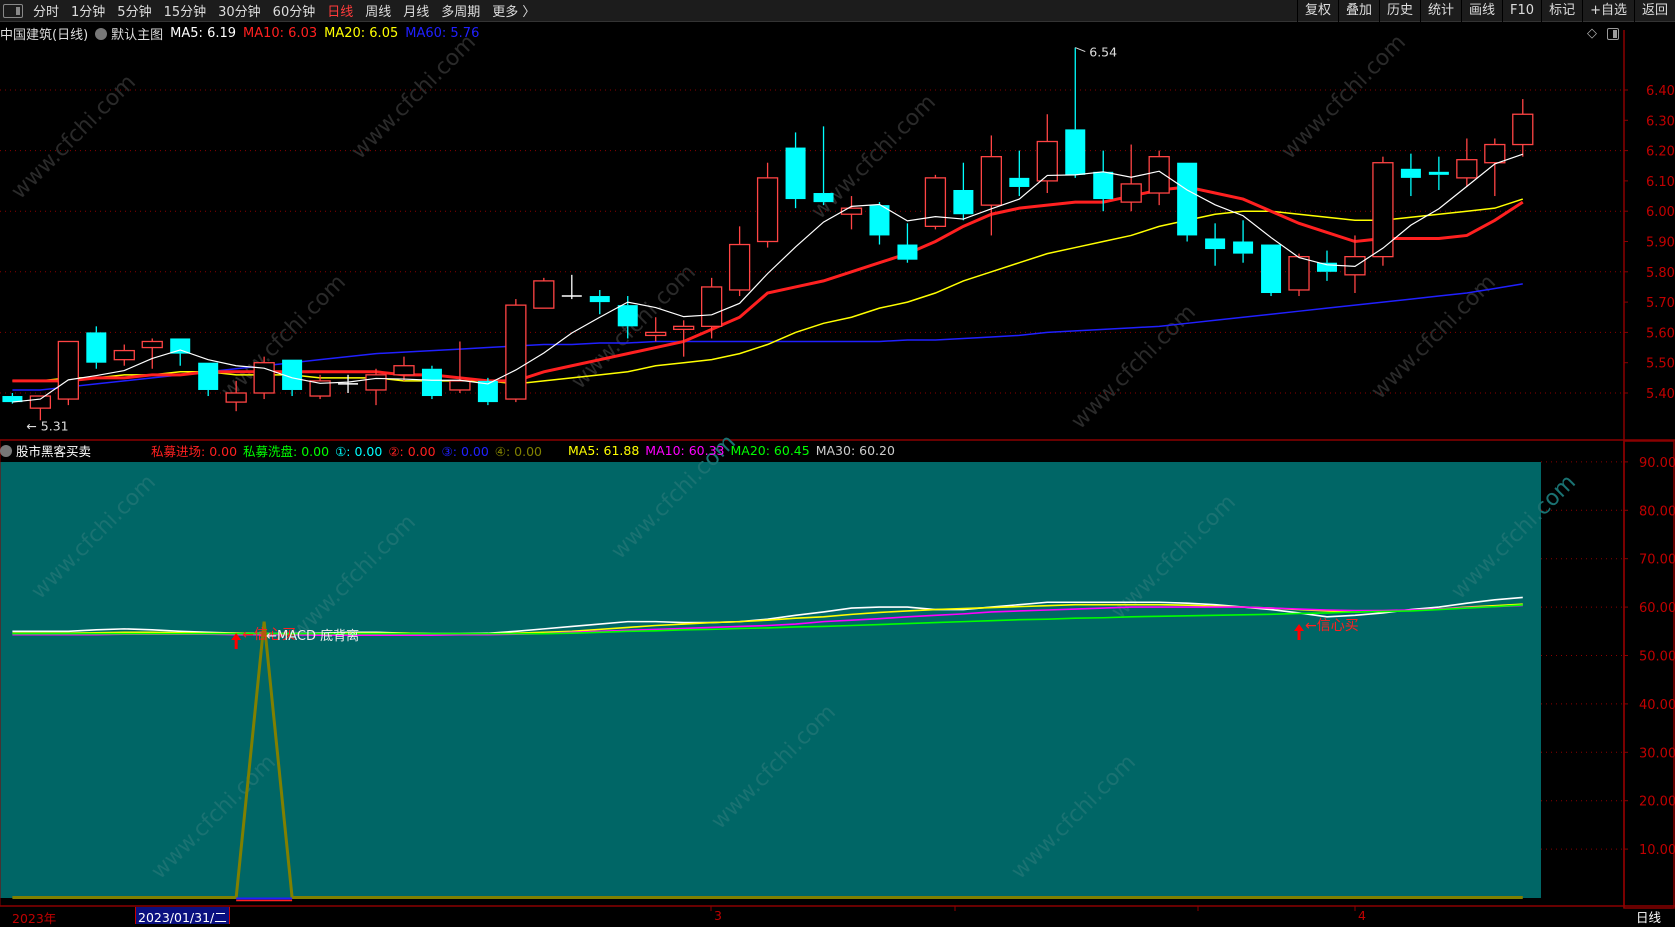 The width and height of the screenshot is (1675, 927). Describe the element at coordinates (1657, 802) in the screenshot. I see `indicator-tick-label: 20.00` at that location.